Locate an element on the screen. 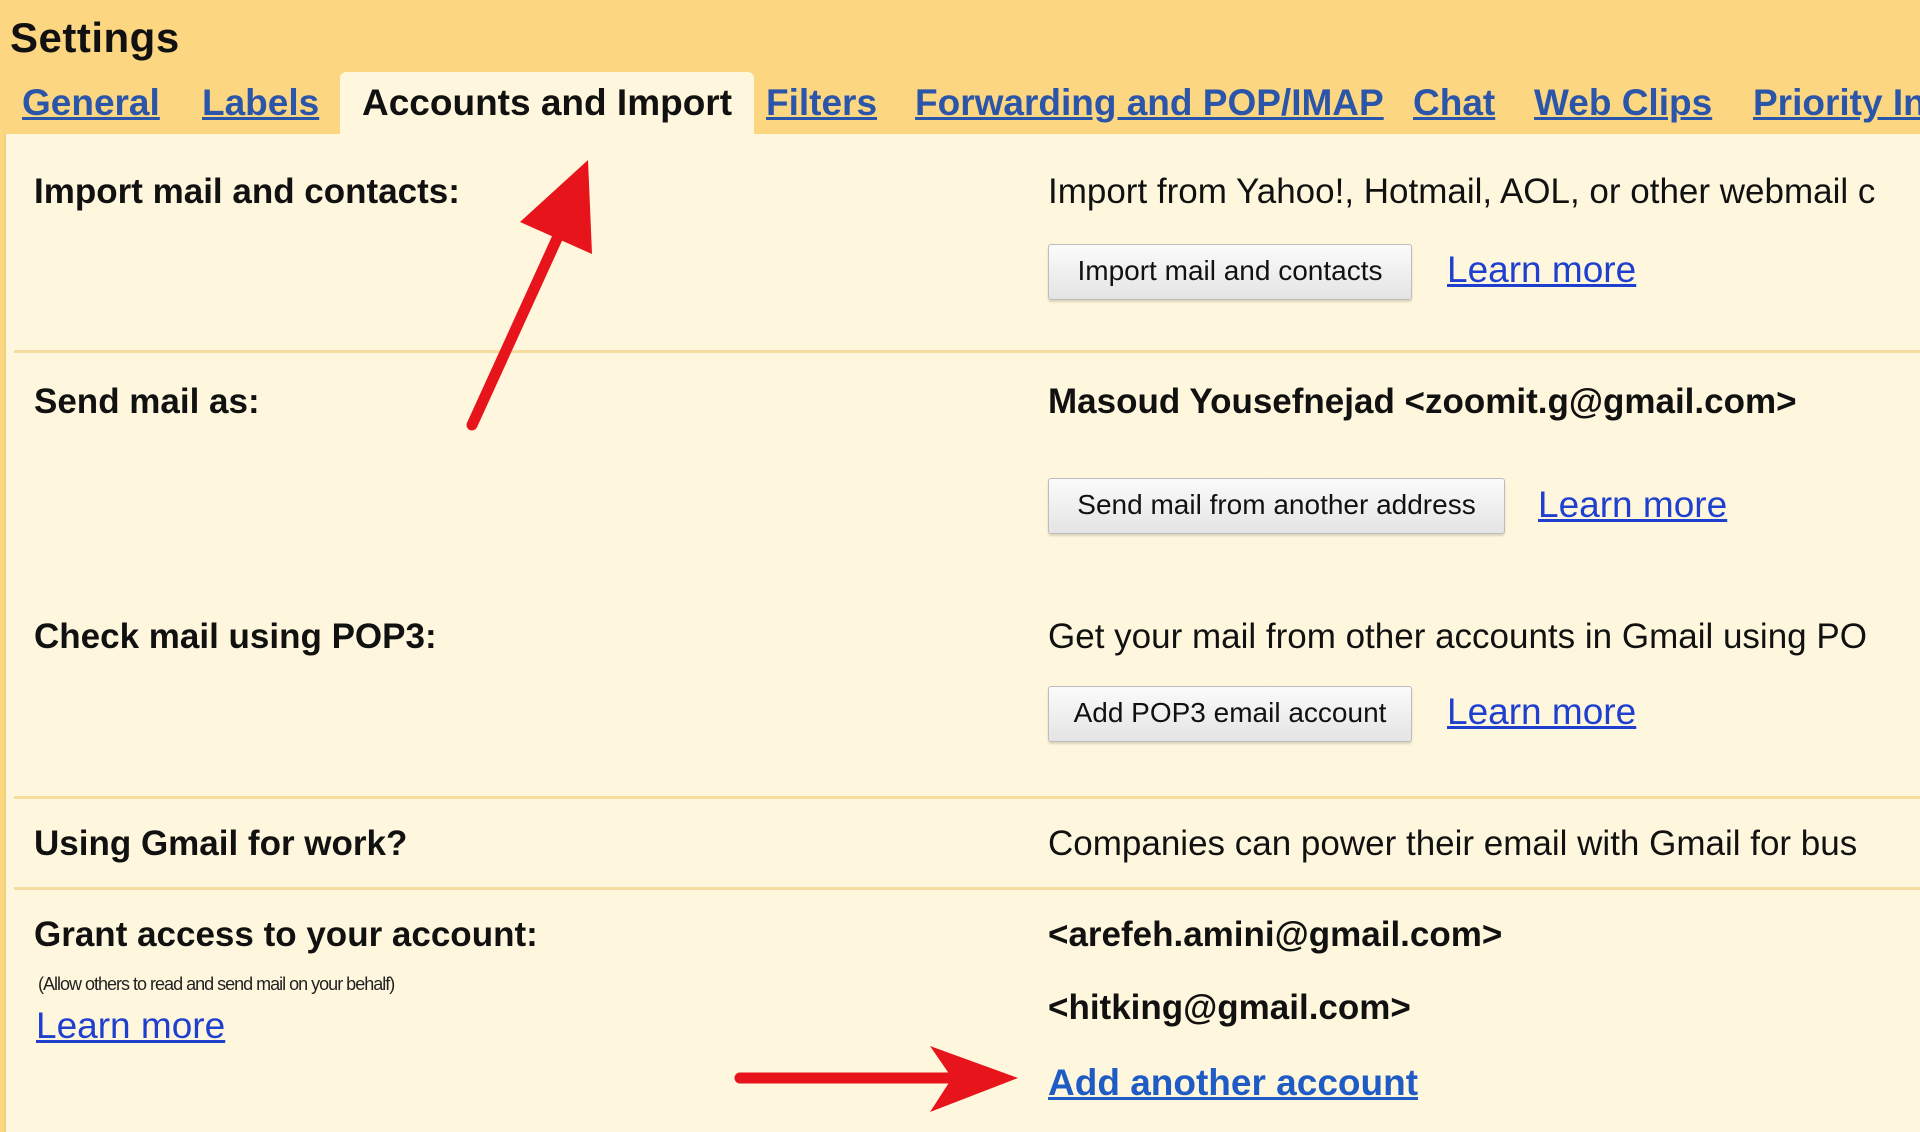 The image size is (1920, 1132). arrow-right-icon is located at coordinates (876, 1079).